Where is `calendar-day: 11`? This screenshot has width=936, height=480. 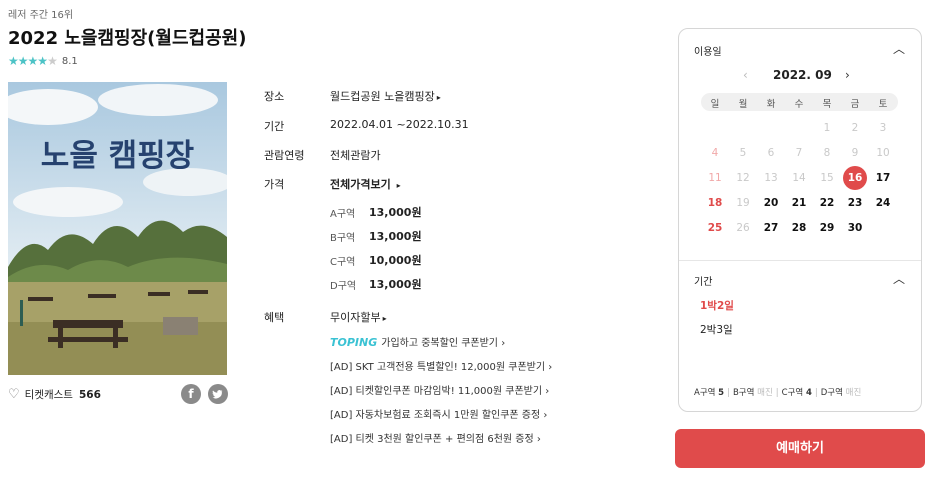
calendar-day: 11 is located at coordinates (715, 178).